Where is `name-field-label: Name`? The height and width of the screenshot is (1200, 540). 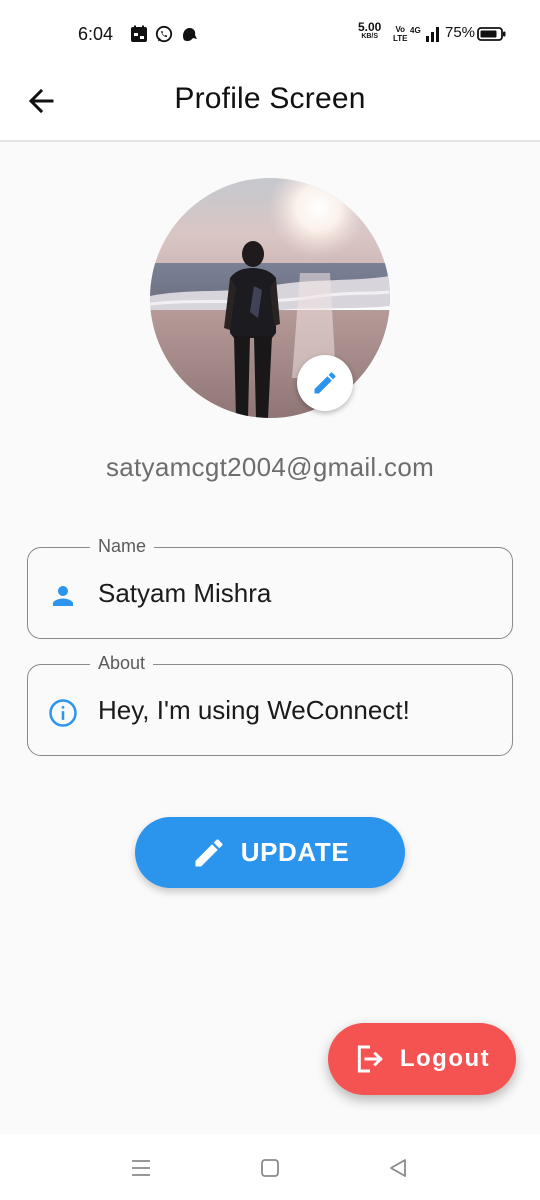 name-field-label: Name is located at coordinates (122, 546).